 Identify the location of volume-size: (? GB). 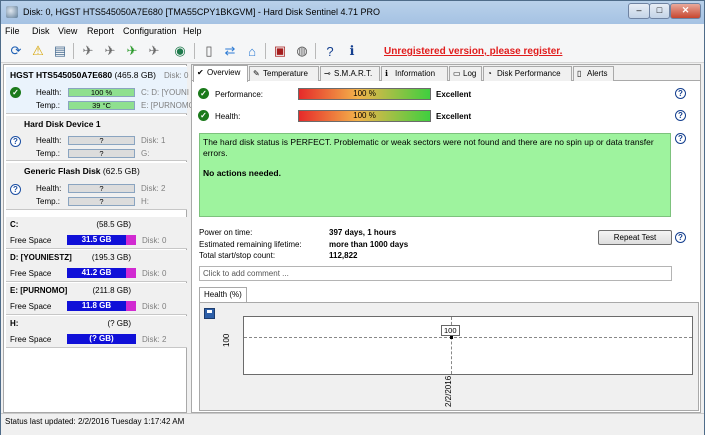
(119, 323).